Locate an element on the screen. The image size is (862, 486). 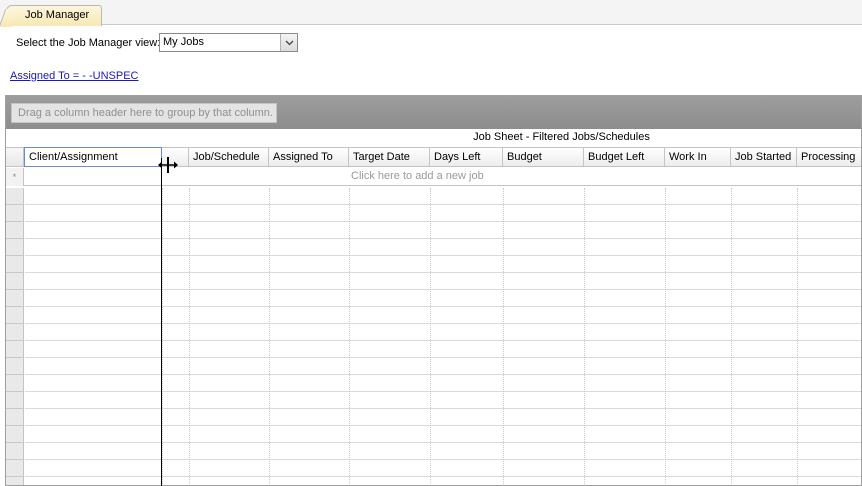
view-selector-dropdown: My Jobs is located at coordinates (228, 42).